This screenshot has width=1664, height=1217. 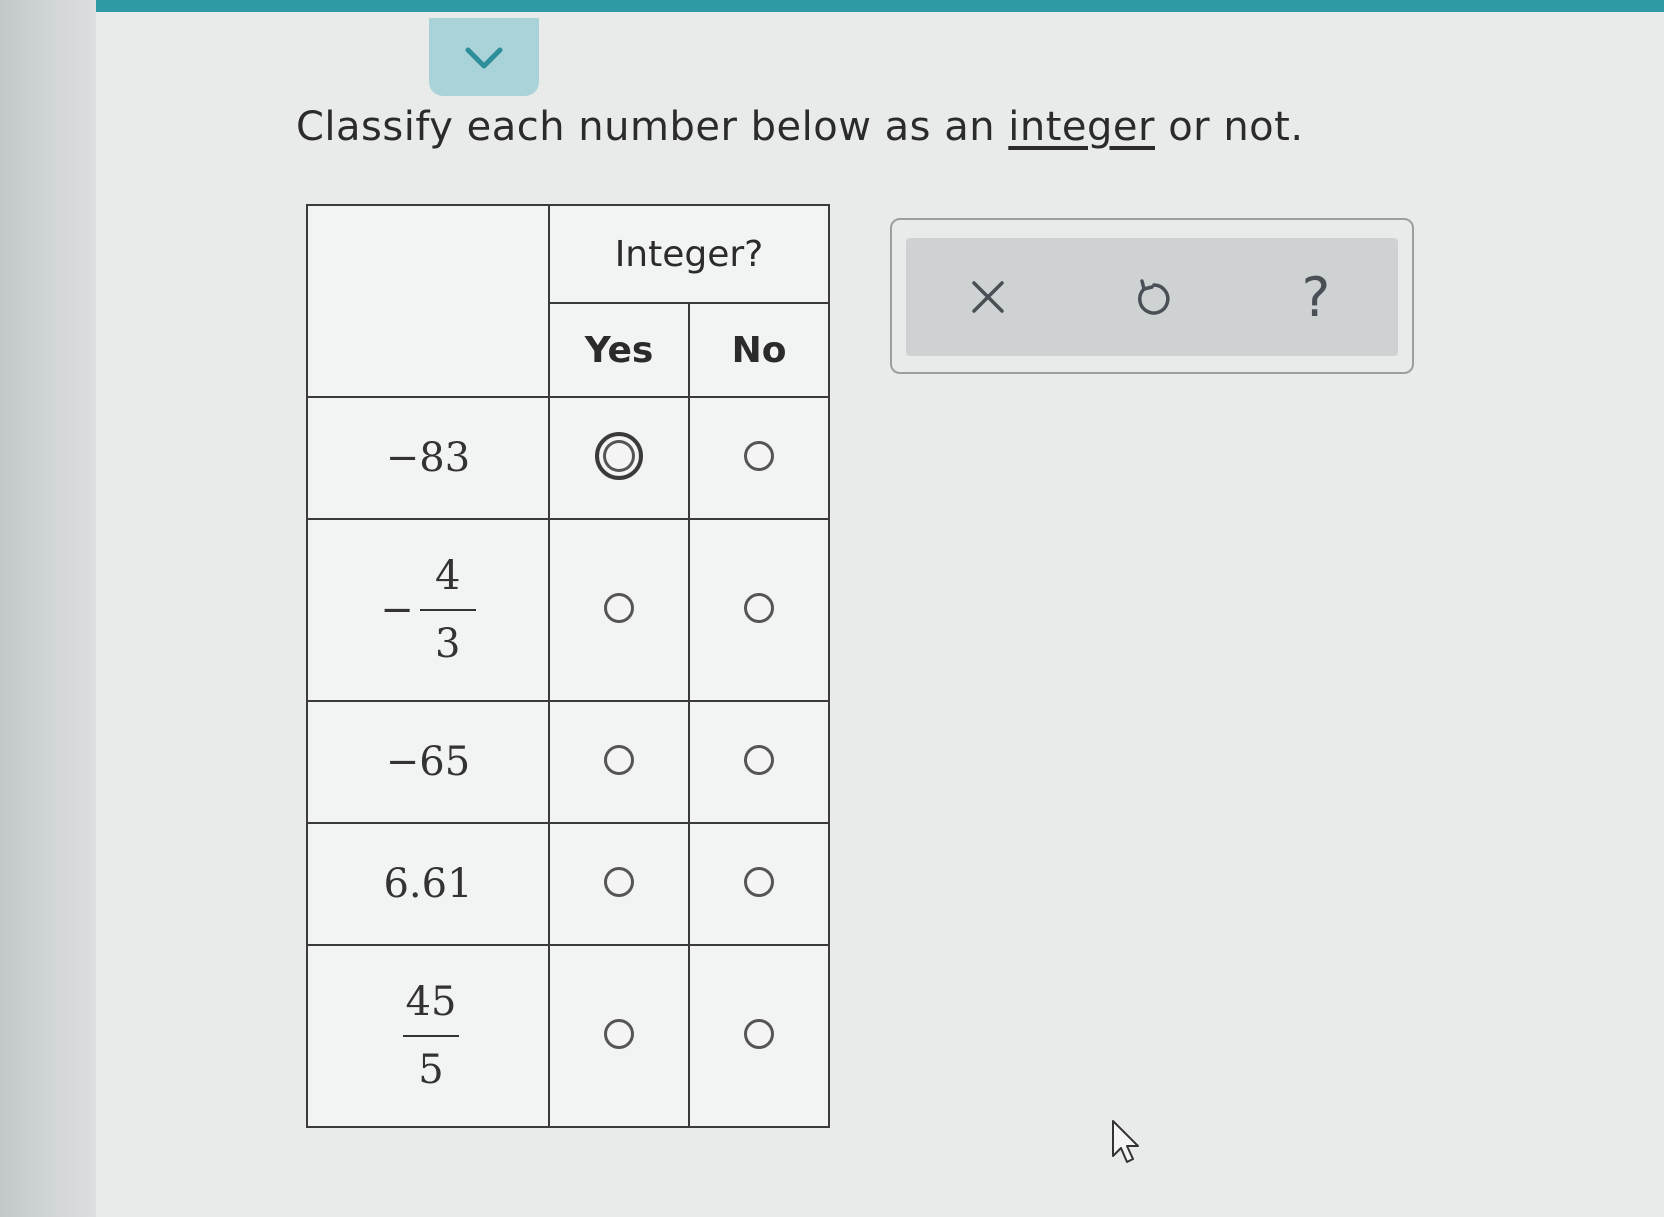 I want to click on help-button: ?, so click(x=1316, y=297).